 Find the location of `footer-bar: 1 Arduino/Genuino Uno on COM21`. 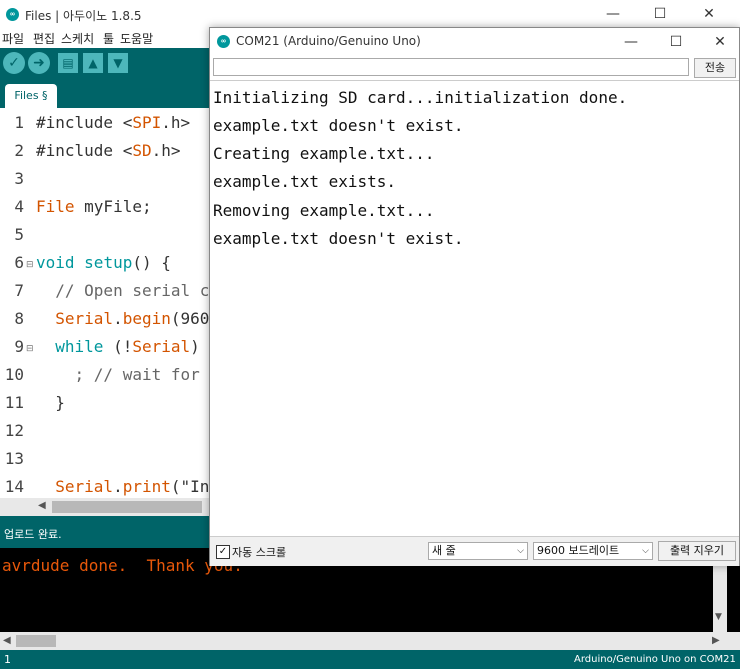

footer-bar: 1 Arduino/Genuino Uno on COM21 is located at coordinates (370, 659).